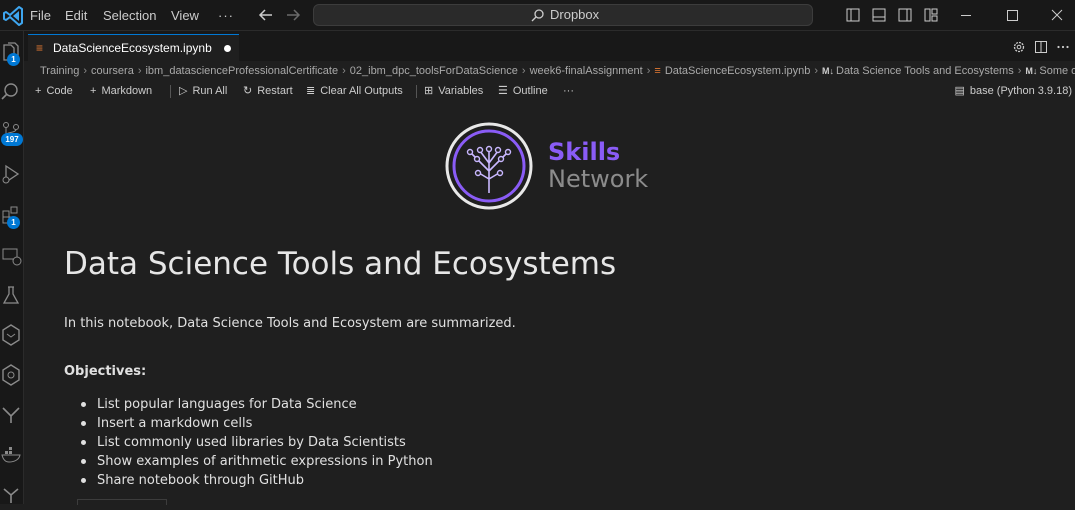  I want to click on menu-file: File, so click(40, 15).